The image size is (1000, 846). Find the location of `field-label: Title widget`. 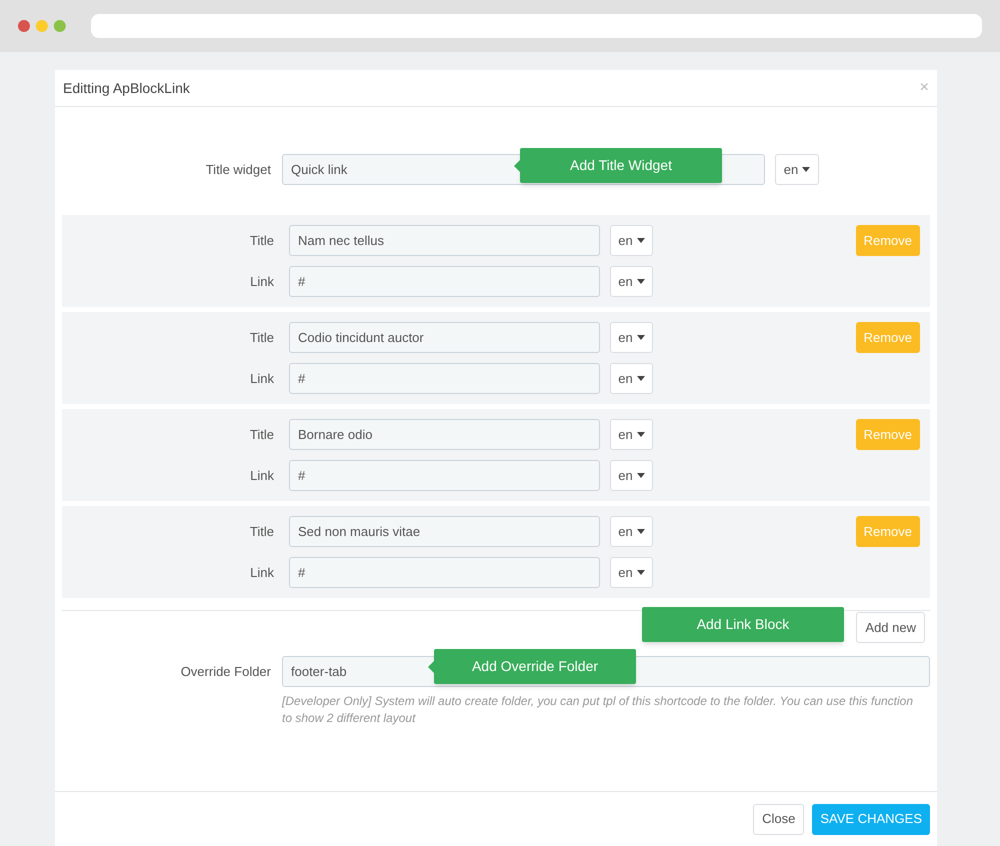

field-label: Title widget is located at coordinates (237, 169).